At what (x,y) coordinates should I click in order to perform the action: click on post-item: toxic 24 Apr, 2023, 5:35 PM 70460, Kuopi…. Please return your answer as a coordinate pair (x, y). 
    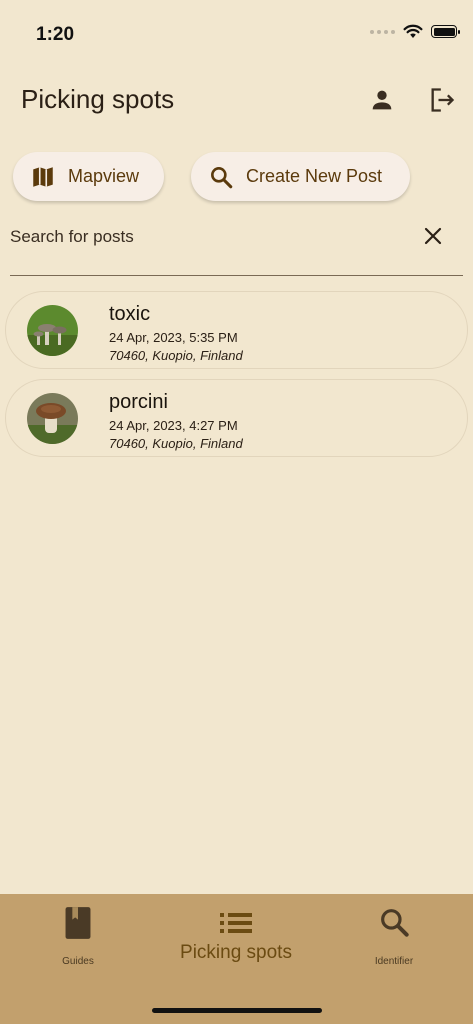
    Looking at the image, I should click on (236, 330).